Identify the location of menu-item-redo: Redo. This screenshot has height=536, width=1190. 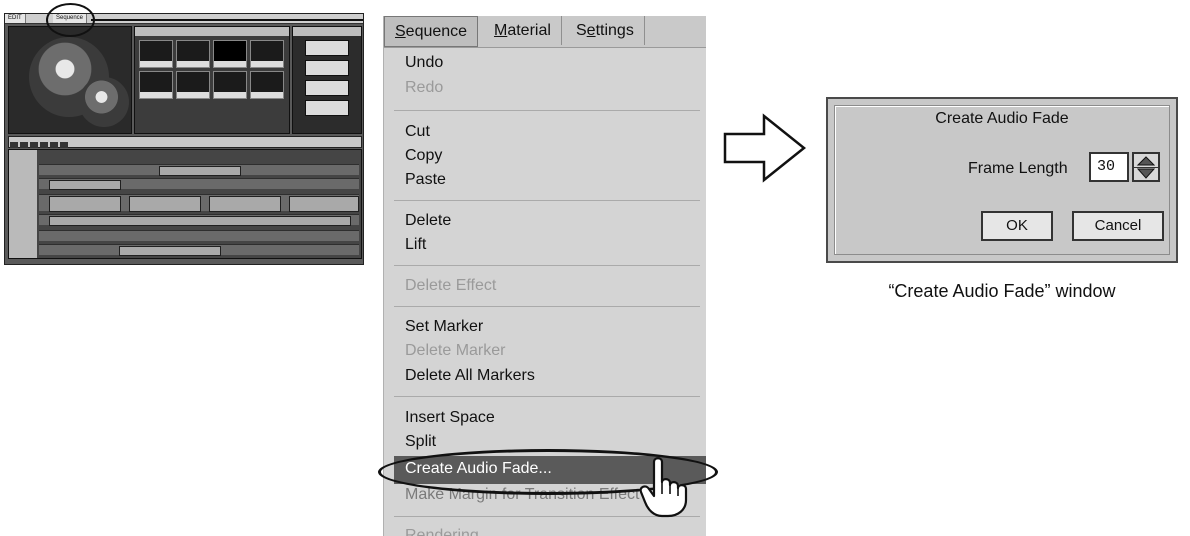
(424, 87).